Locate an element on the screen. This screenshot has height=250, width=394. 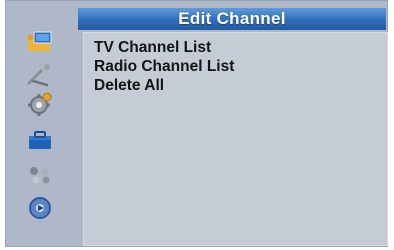
settings-gear-icon is located at coordinates (40, 104).